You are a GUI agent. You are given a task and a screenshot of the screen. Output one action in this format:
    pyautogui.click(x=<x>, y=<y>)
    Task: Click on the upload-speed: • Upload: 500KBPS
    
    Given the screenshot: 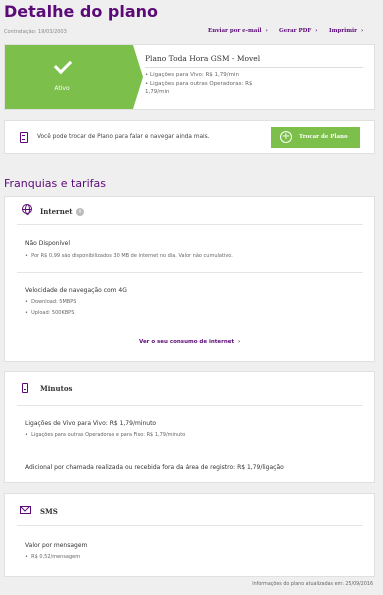 What is the action you would take?
    pyautogui.click(x=50, y=313)
    